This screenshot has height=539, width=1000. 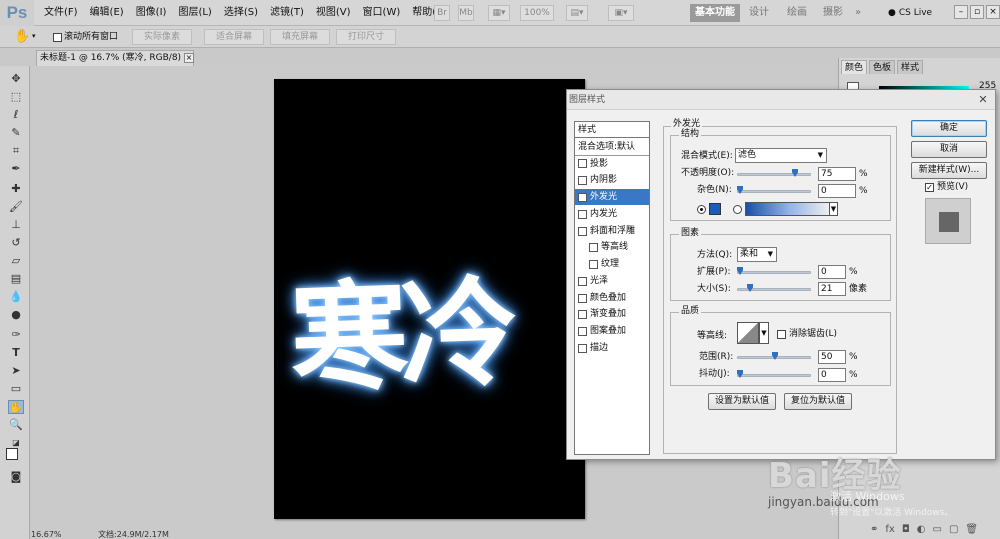 What do you see at coordinates (918, 13) in the screenshot?
I see `cs-live: ● CS Live` at bounding box center [918, 13].